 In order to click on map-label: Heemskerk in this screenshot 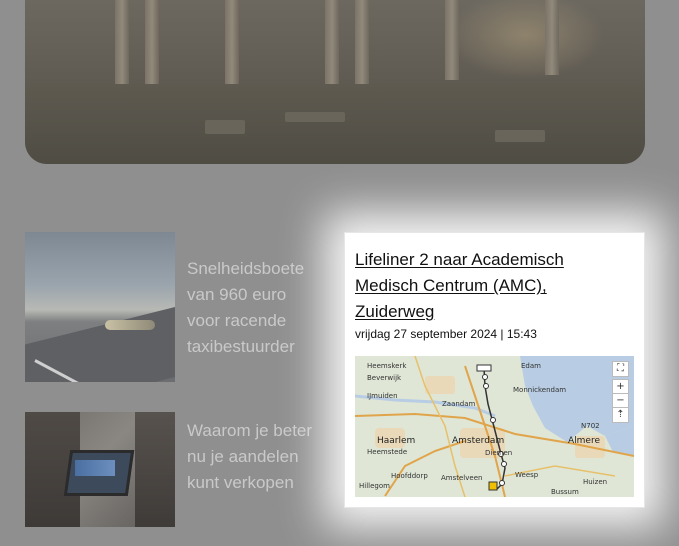, I will do `click(387, 366)`.